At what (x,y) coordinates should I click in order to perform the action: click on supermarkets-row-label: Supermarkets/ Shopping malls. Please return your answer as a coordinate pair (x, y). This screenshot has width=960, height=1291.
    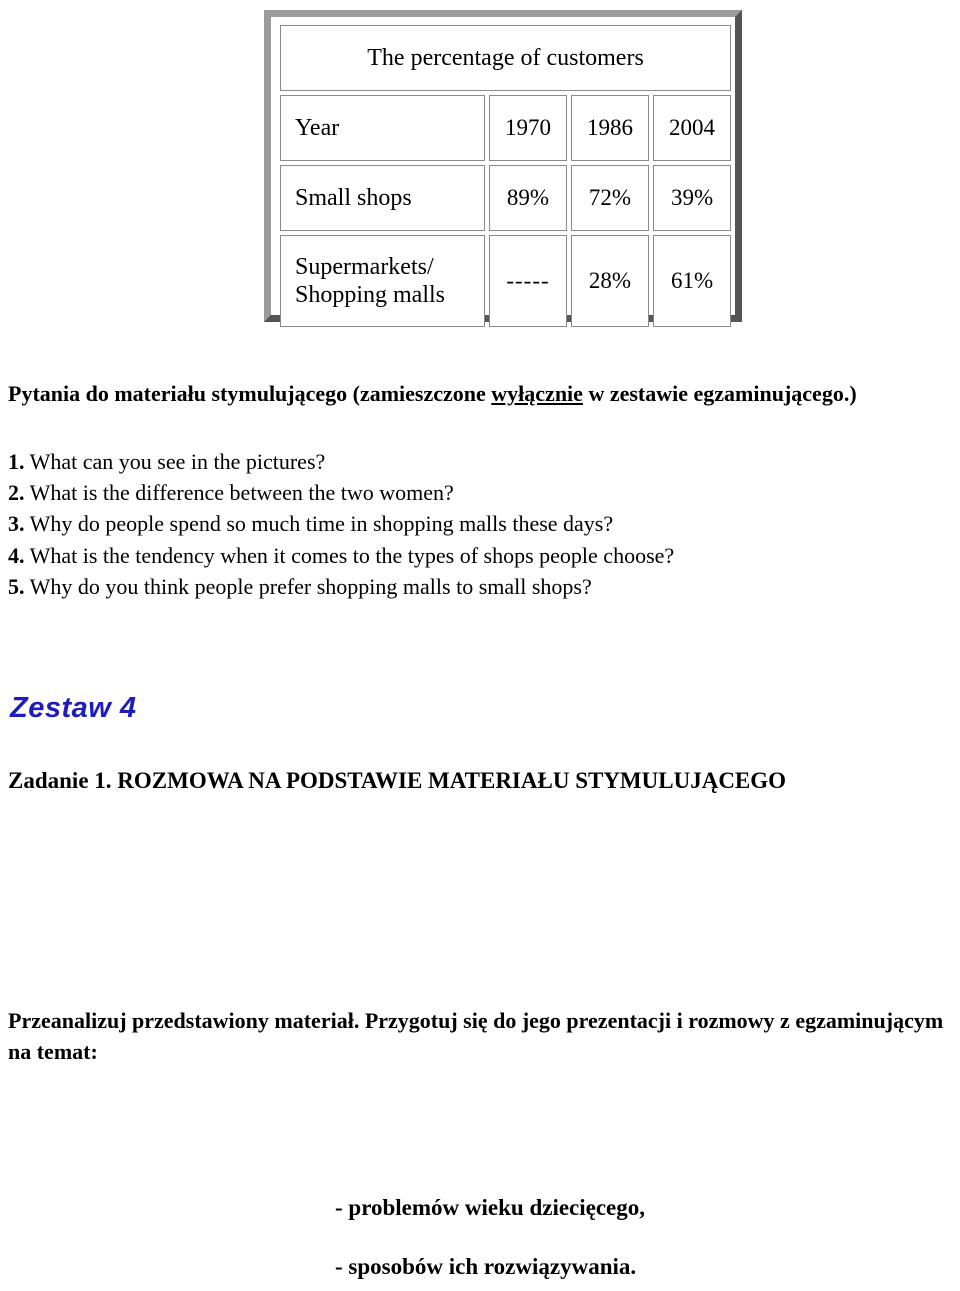
    Looking at the image, I should click on (382, 281).